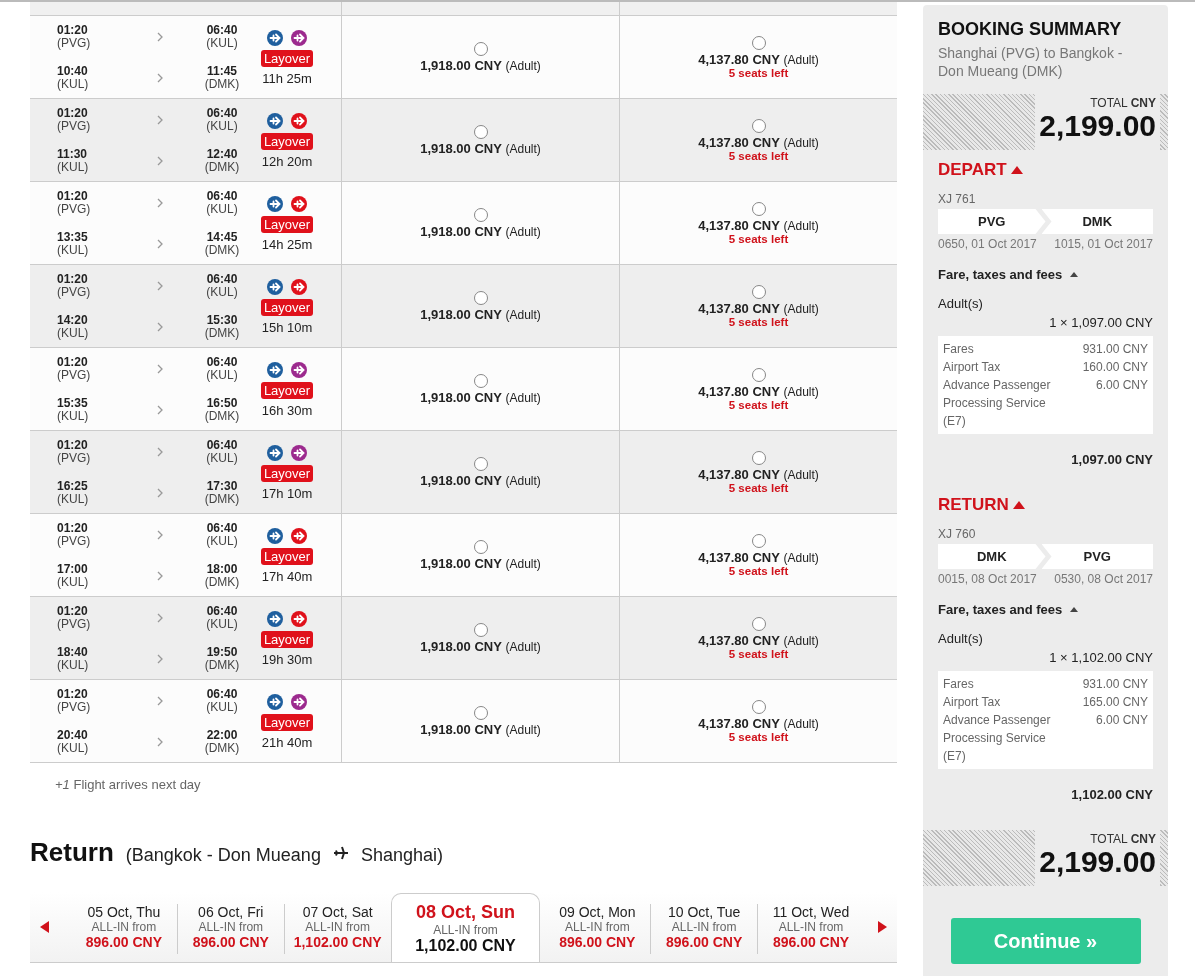  What do you see at coordinates (811, 929) in the screenshot?
I see `date-tab: 11 Oct, Wed ALL-IN from 896.00 CNY` at bounding box center [811, 929].